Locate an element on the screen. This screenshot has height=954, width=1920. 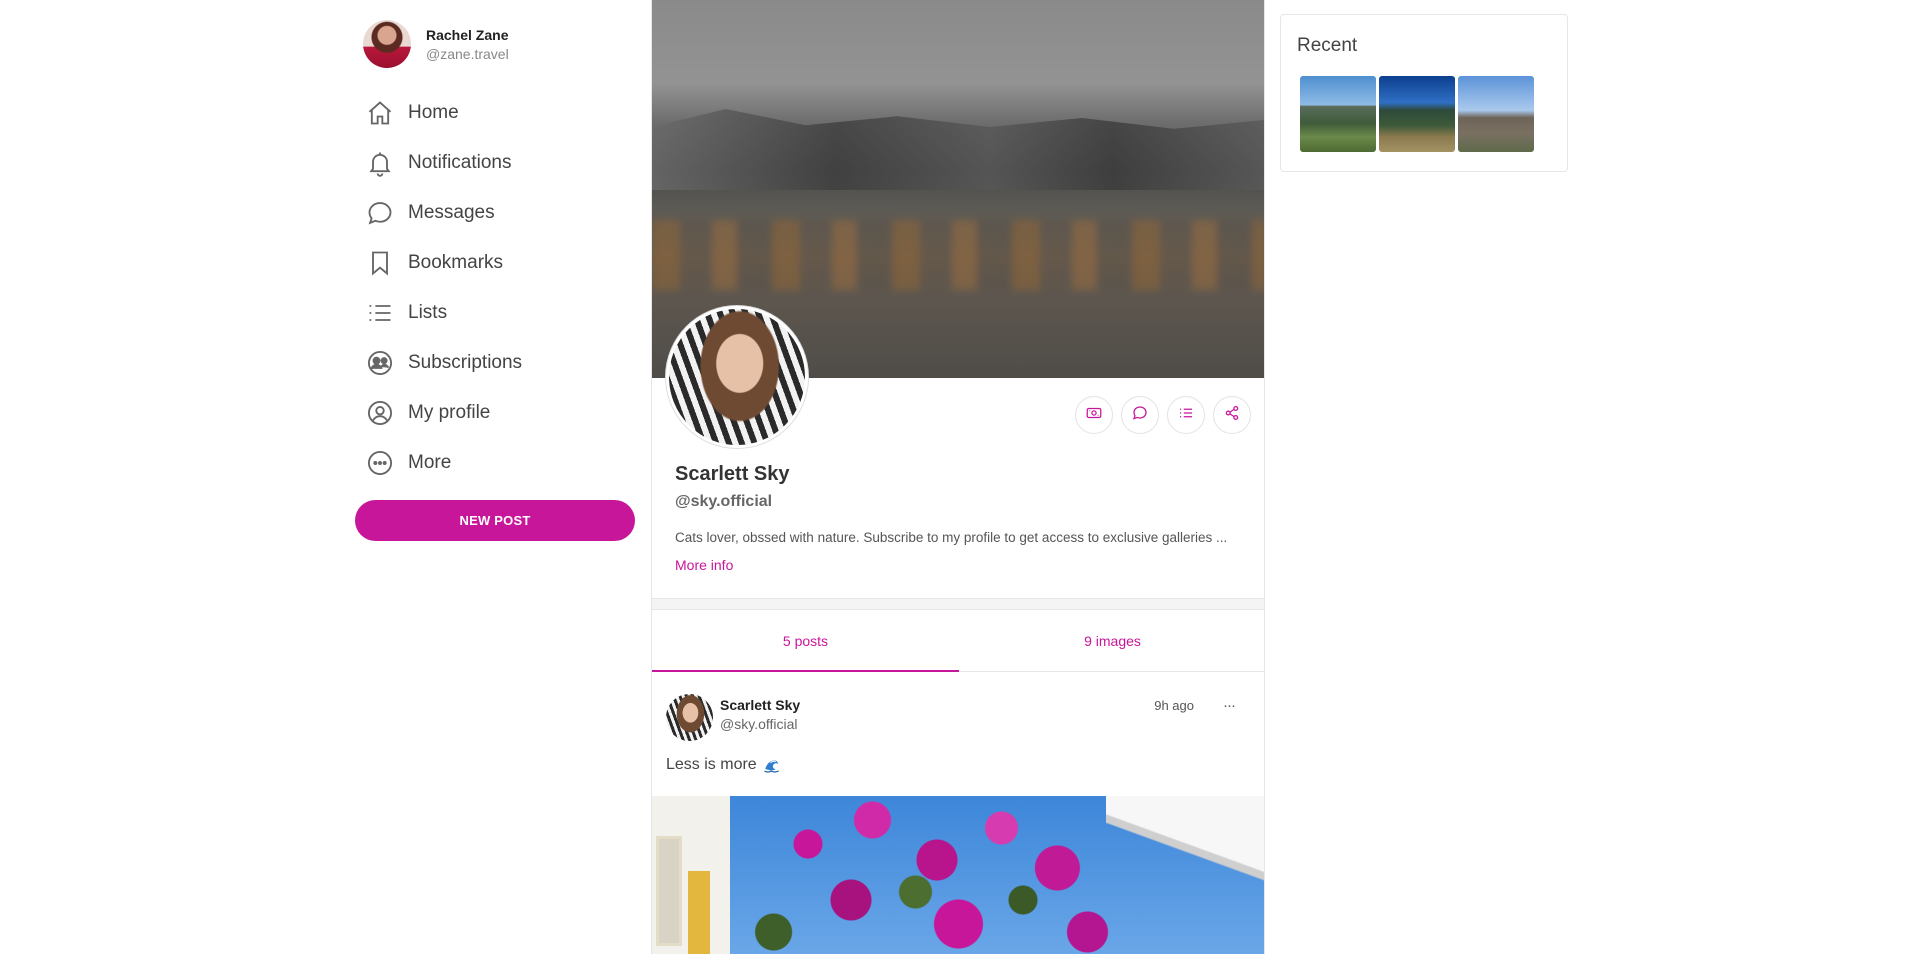
user-avatar is located at coordinates (387, 44).